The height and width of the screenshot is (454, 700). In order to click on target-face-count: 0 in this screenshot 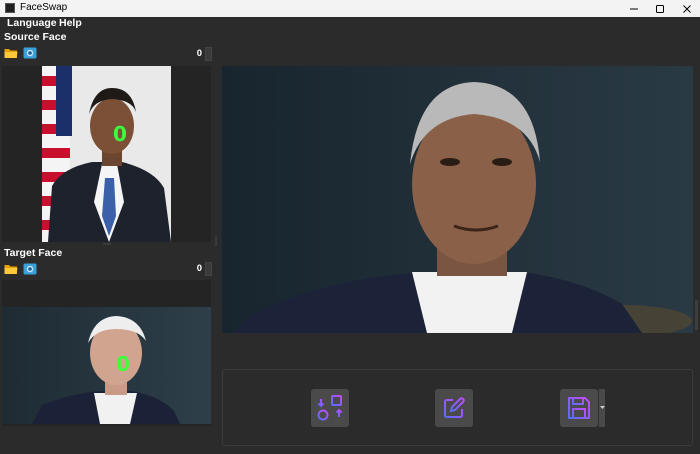, I will do `click(199, 268)`.